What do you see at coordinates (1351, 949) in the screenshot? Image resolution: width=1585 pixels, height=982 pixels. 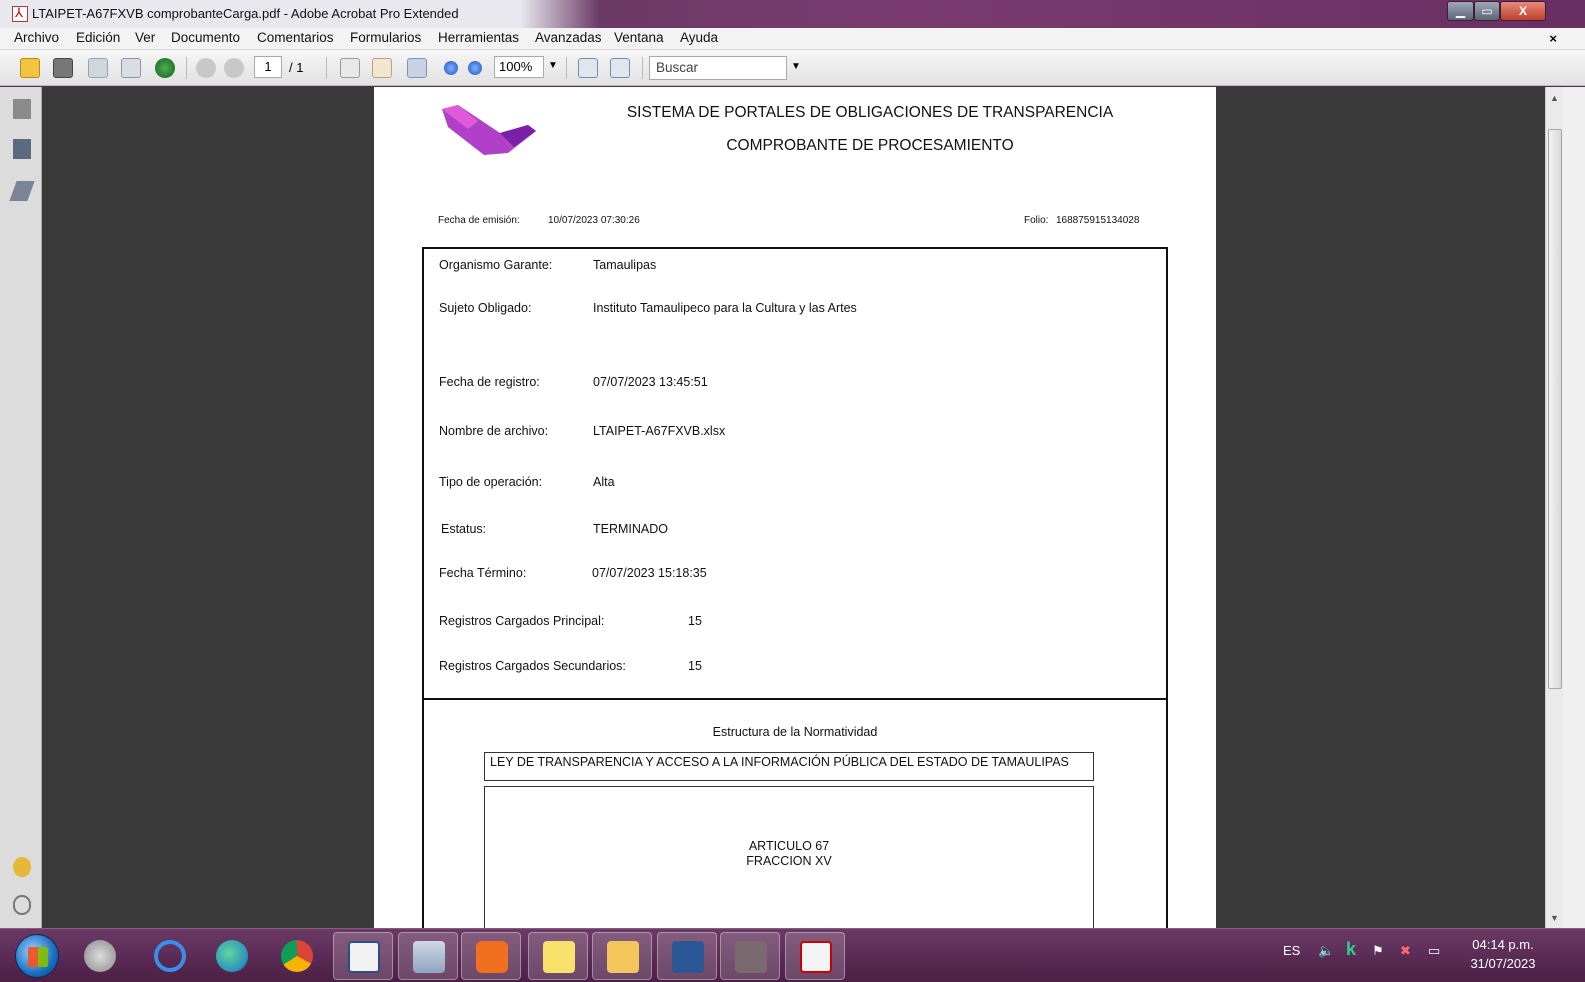 I see `kaspersky-icon: k` at bounding box center [1351, 949].